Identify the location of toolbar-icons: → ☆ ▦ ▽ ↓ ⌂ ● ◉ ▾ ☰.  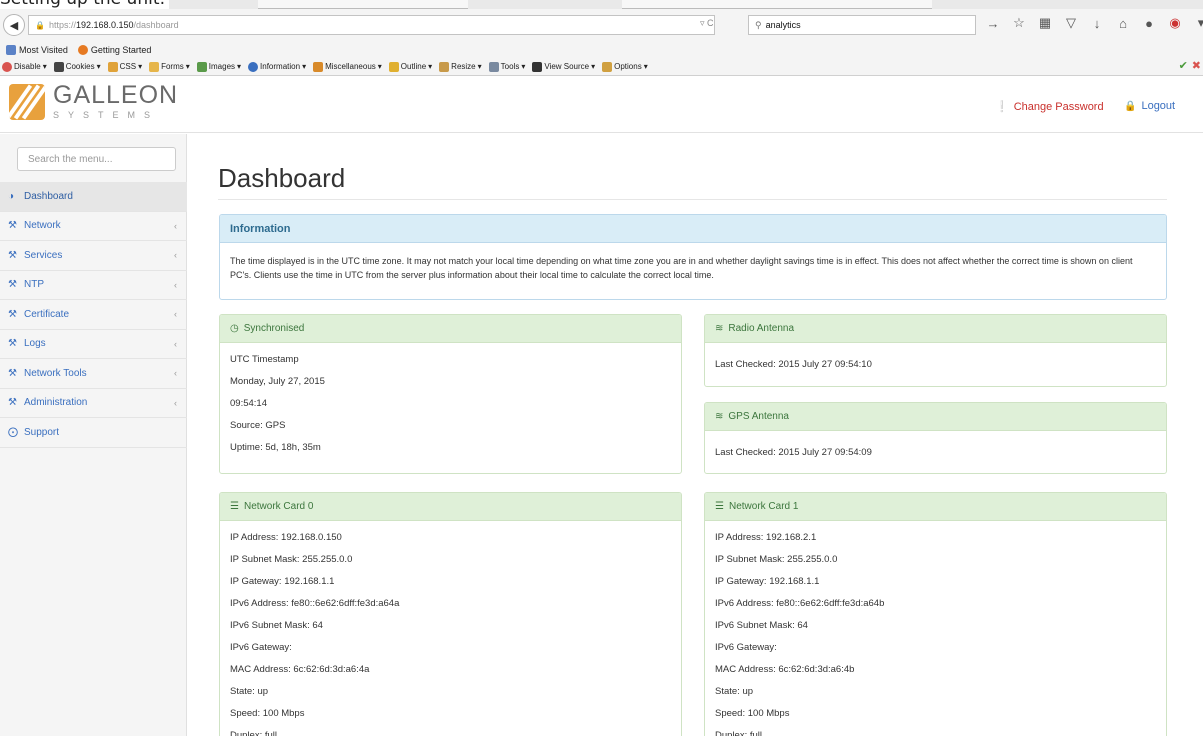
(1094, 23).